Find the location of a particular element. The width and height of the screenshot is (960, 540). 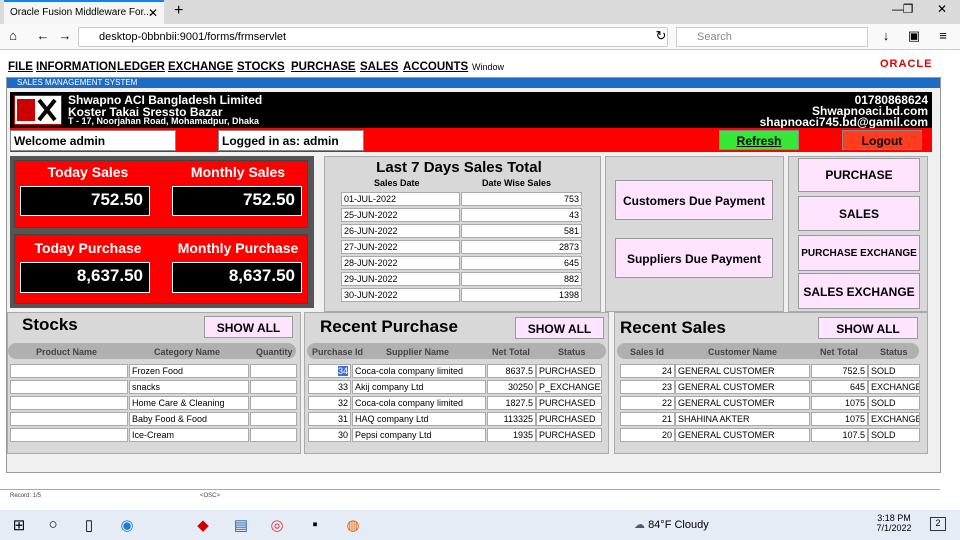

sales-id-cell: 21 is located at coordinates (647, 419).